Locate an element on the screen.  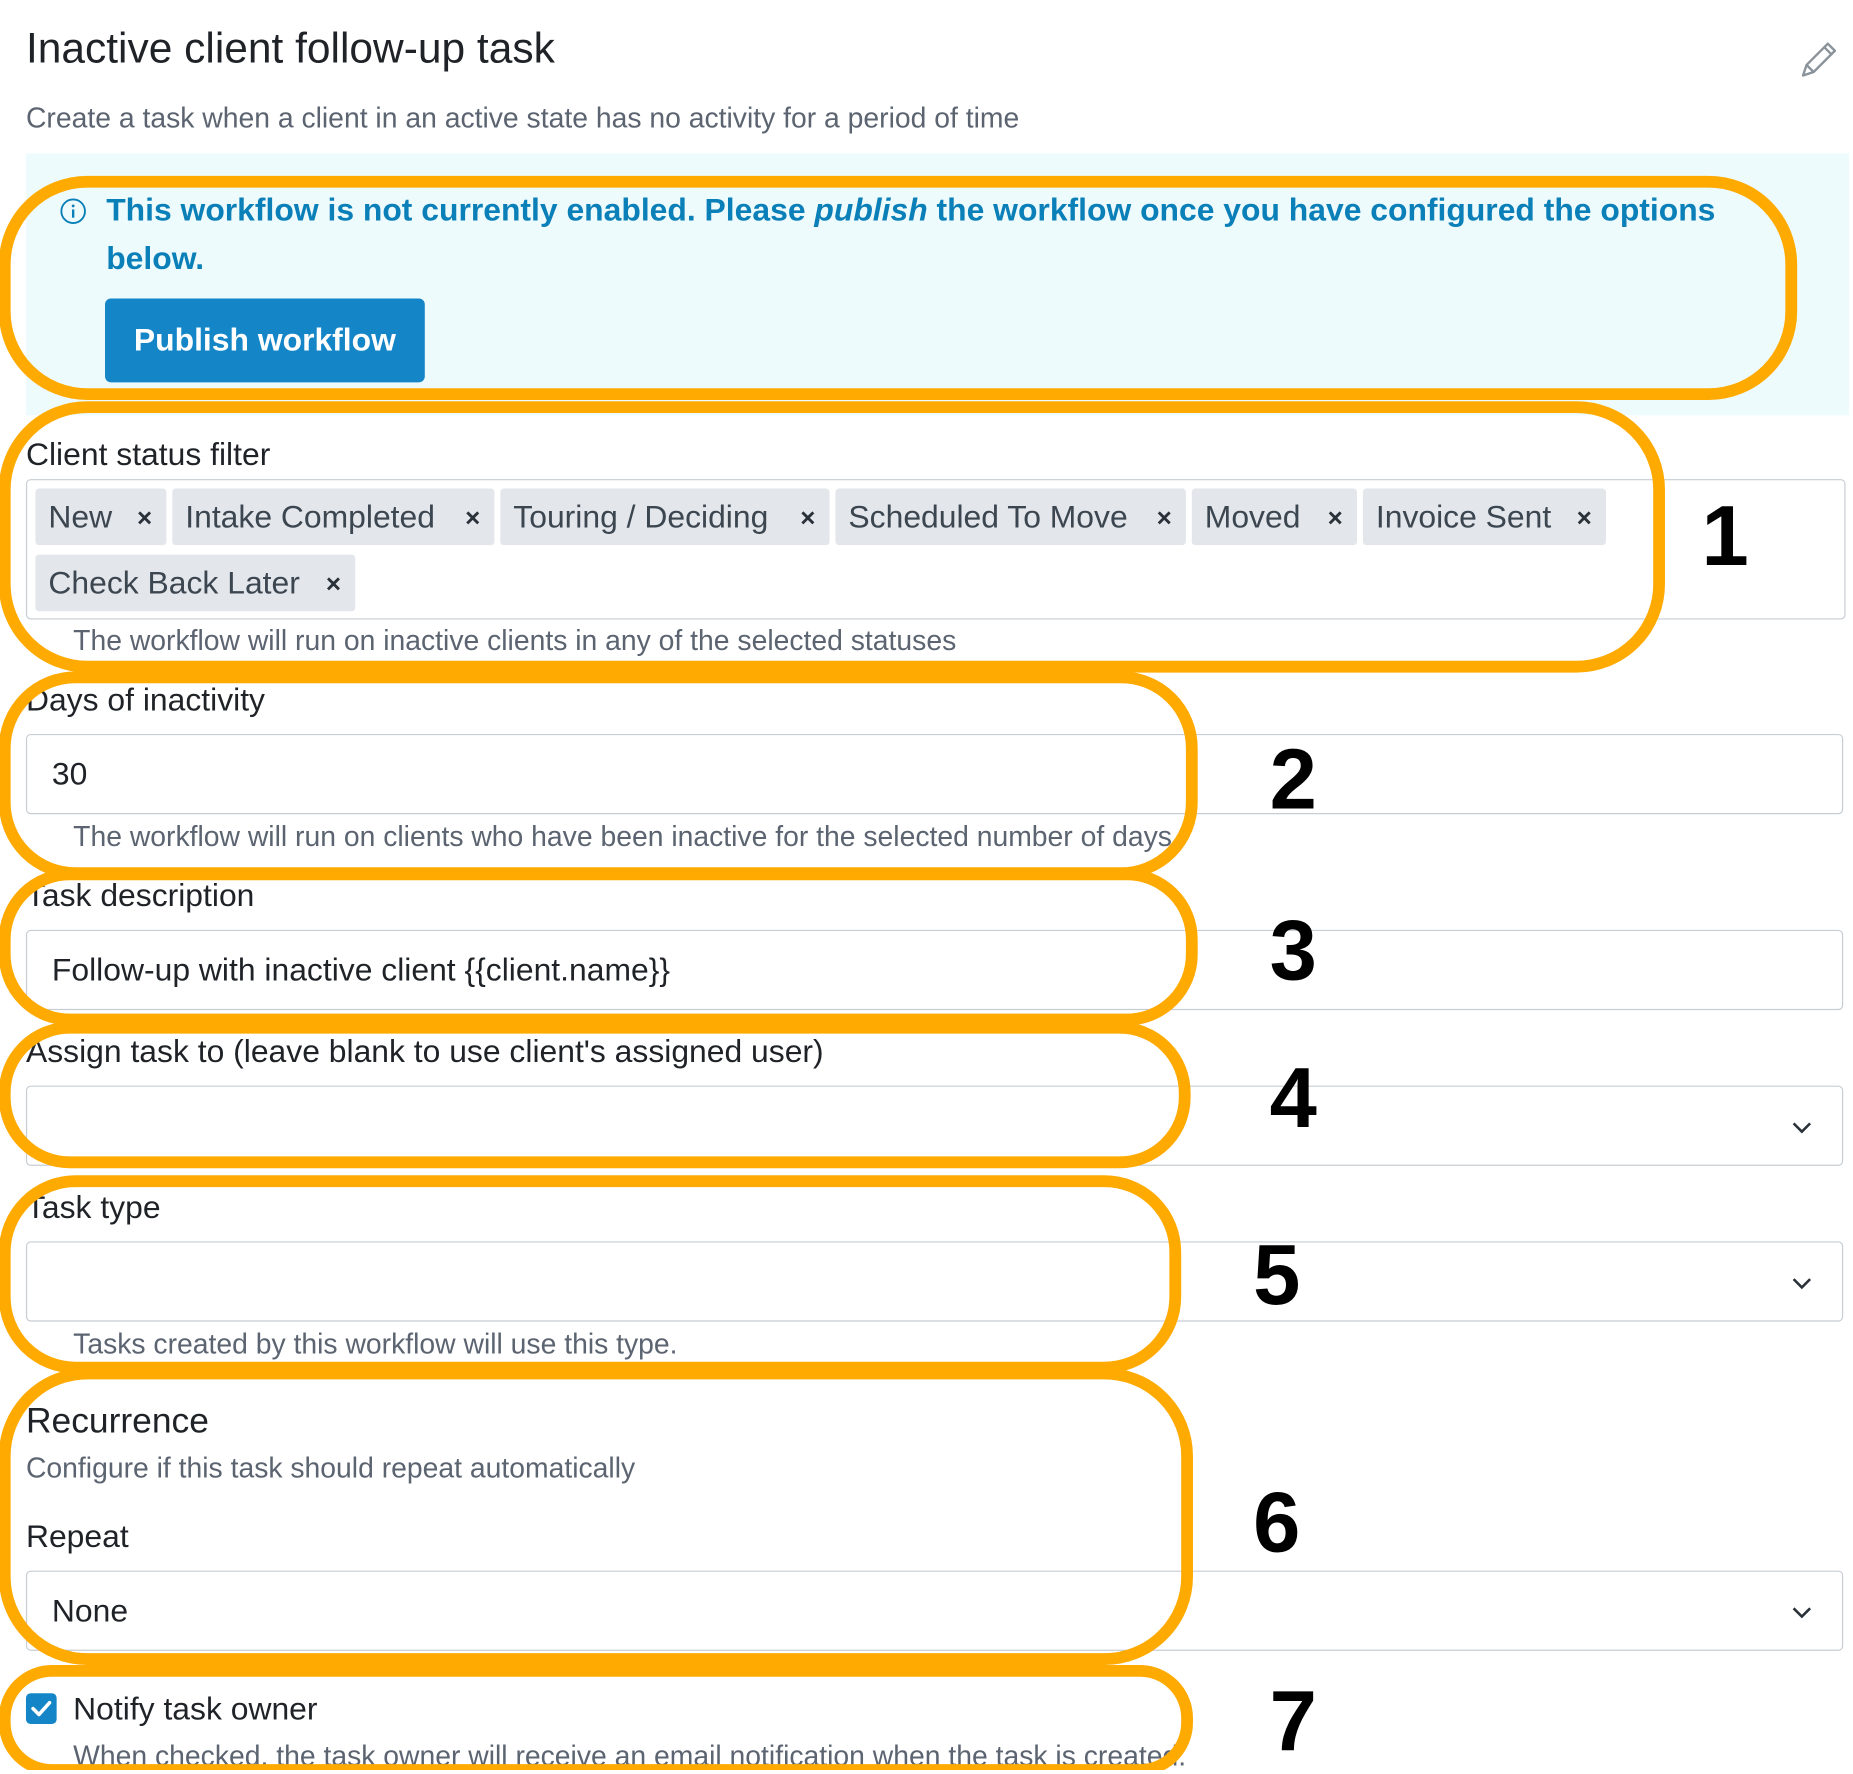
pencil-icon is located at coordinates (1817, 58).